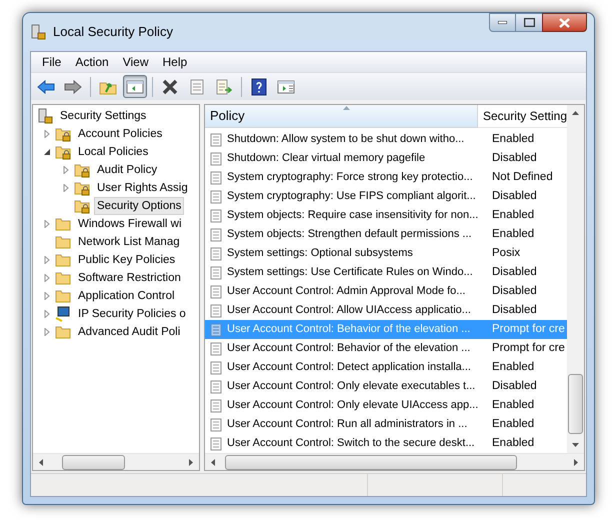  Describe the element at coordinates (129, 278) in the screenshot. I see `tree-item: Software Restriction` at that location.